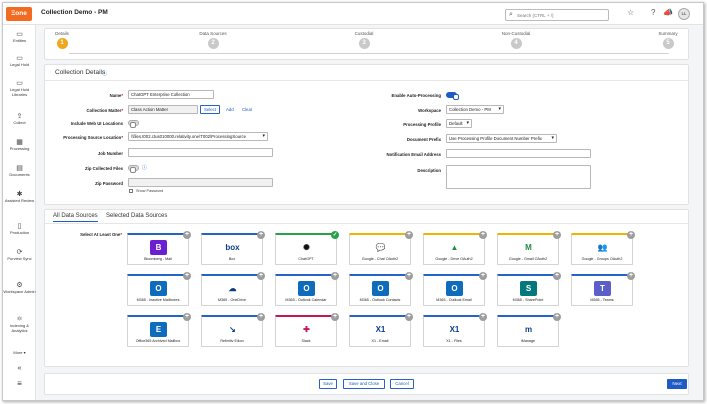 The width and height of the screenshot is (707, 404). What do you see at coordinates (677, 384) in the screenshot?
I see `next-button: Next` at bounding box center [677, 384].